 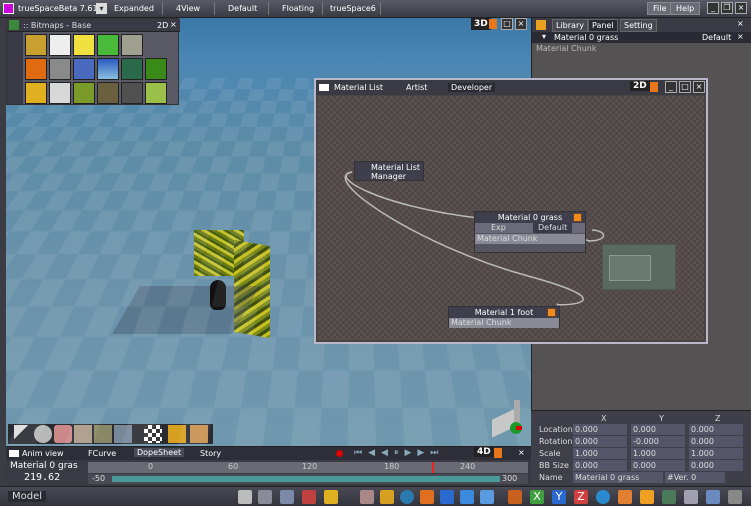 I want to click on tab-panel: Panel, so click(x=603, y=25).